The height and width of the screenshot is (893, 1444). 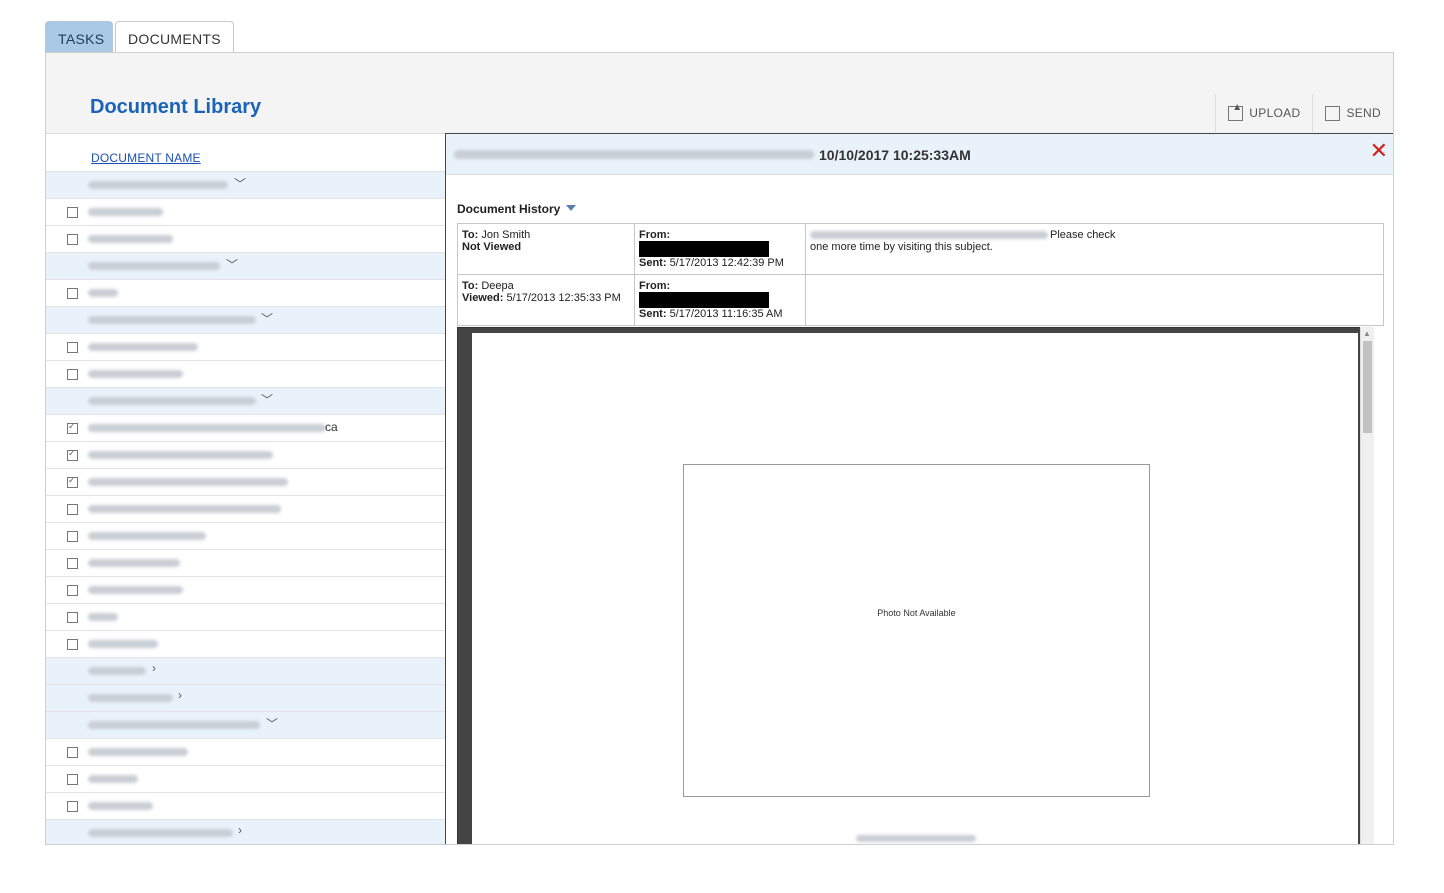 What do you see at coordinates (546, 300) in the screenshot?
I see `recipient-cell: To: Deepa Viewed: 5/17/2013 12:35:33 PM` at bounding box center [546, 300].